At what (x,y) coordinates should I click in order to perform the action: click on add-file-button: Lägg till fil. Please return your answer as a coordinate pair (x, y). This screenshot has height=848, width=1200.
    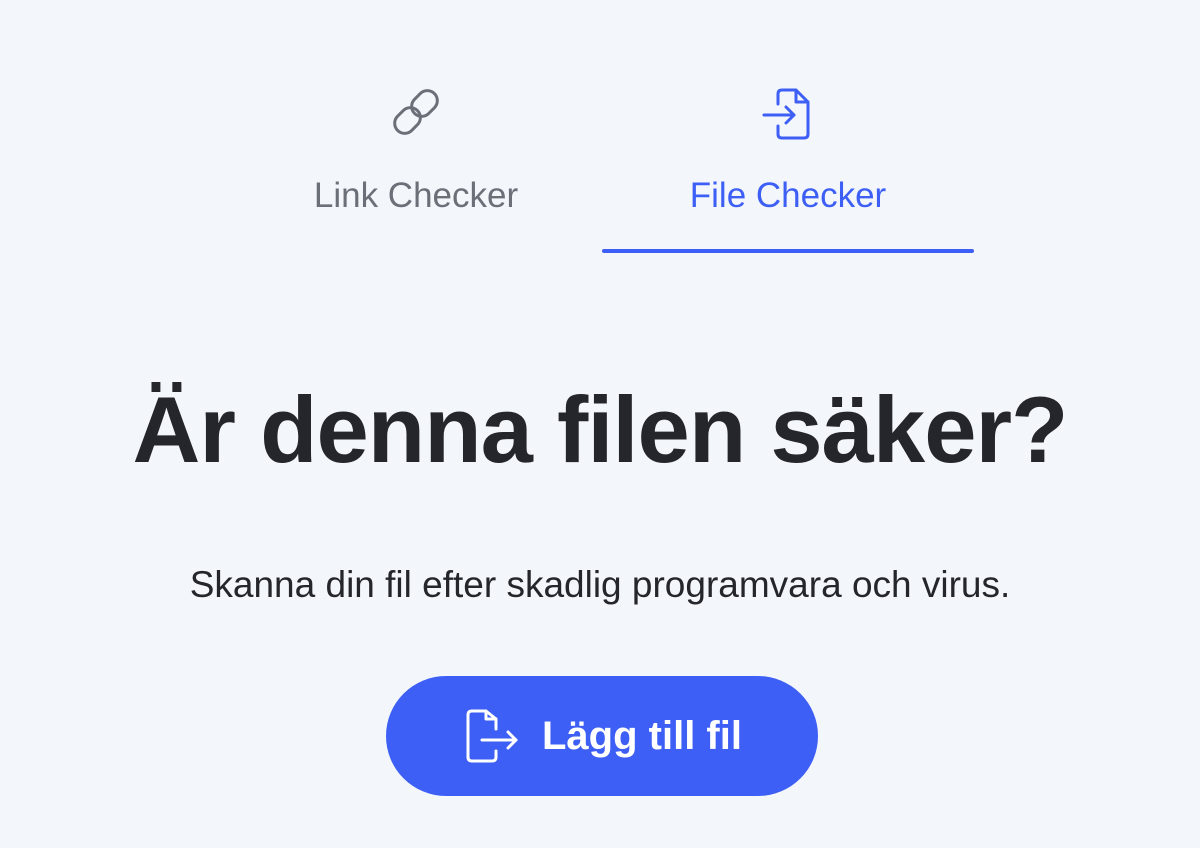
    Looking at the image, I should click on (602, 736).